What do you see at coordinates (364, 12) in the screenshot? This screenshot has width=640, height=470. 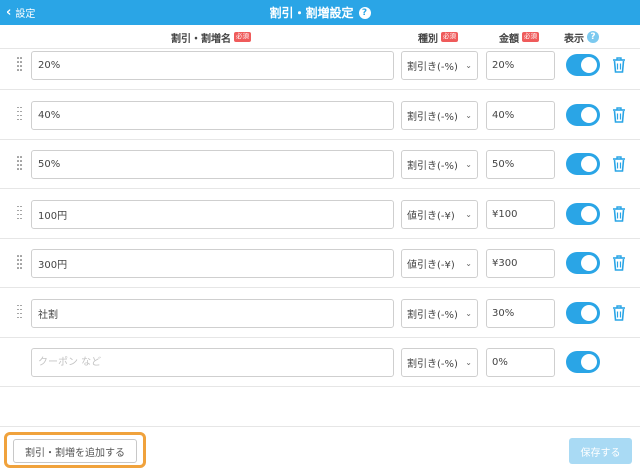 I see `help-icon: ?` at bounding box center [364, 12].